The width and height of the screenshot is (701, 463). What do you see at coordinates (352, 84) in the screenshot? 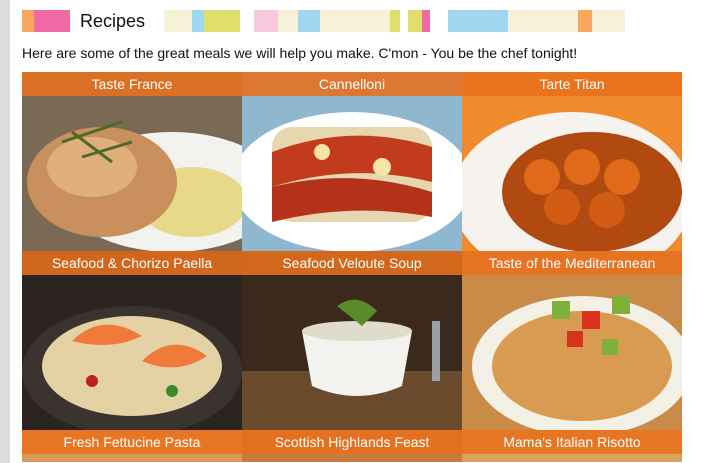
I see `recipe-label: Cannelloni` at bounding box center [352, 84].